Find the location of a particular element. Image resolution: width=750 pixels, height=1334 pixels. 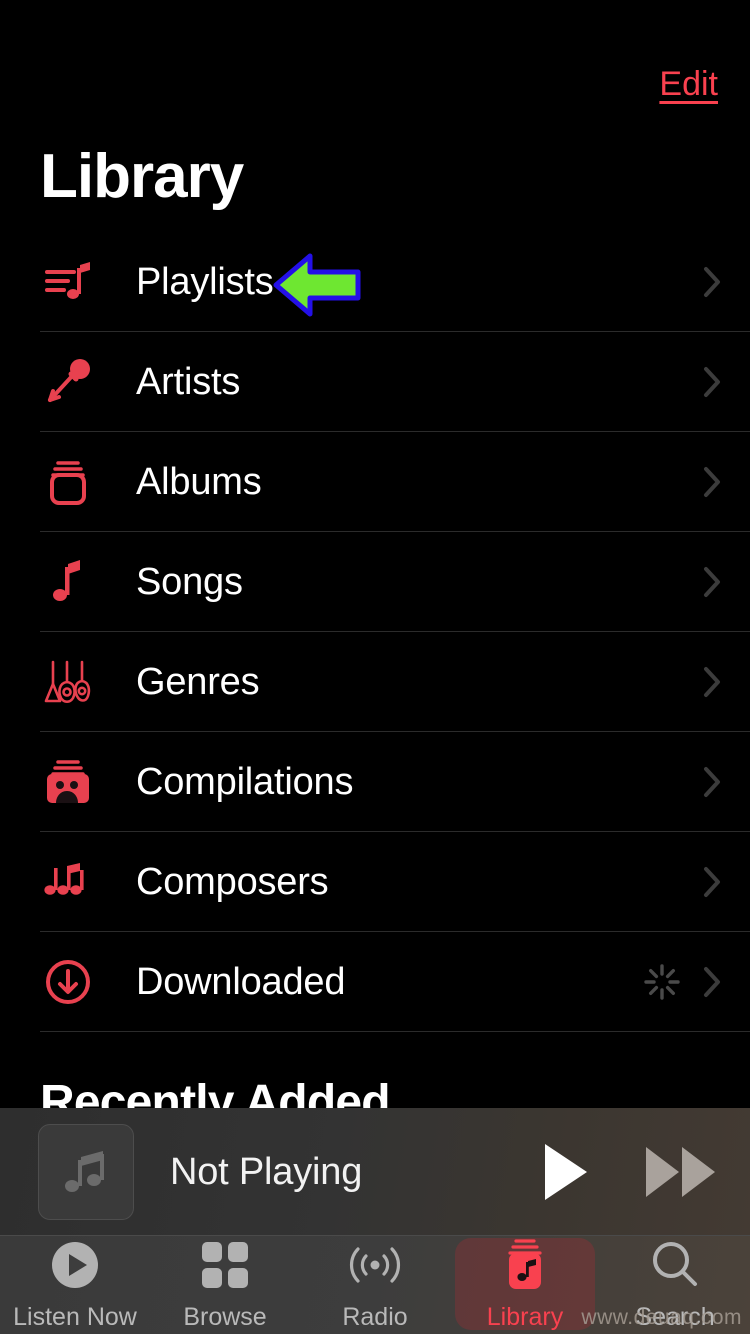

fast-forward-icon is located at coordinates (680, 1171).